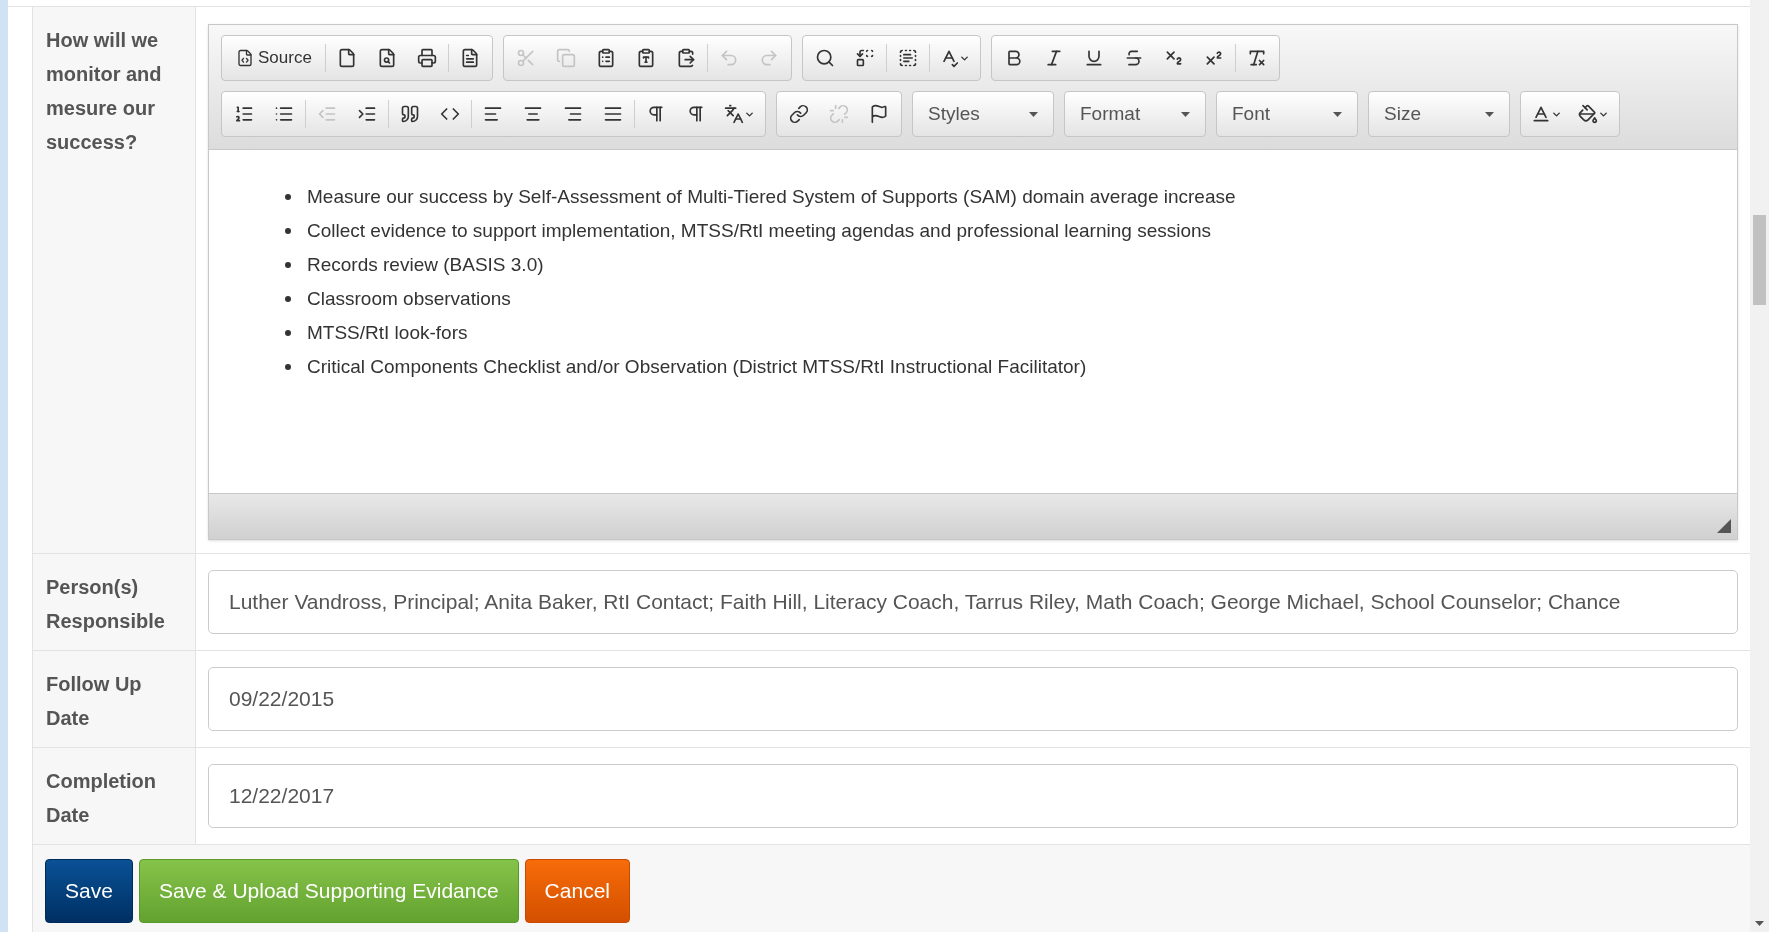 Image resolution: width=1769 pixels, height=932 pixels. Describe the element at coordinates (824, 58) in the screenshot. I see `search-icon` at that location.